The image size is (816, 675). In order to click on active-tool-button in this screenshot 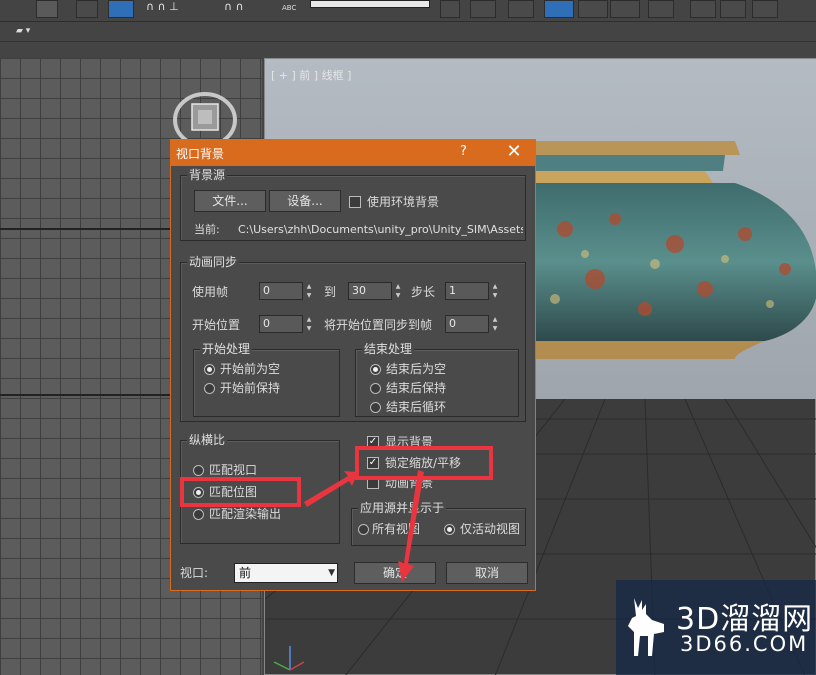, I will do `click(121, 9)`.